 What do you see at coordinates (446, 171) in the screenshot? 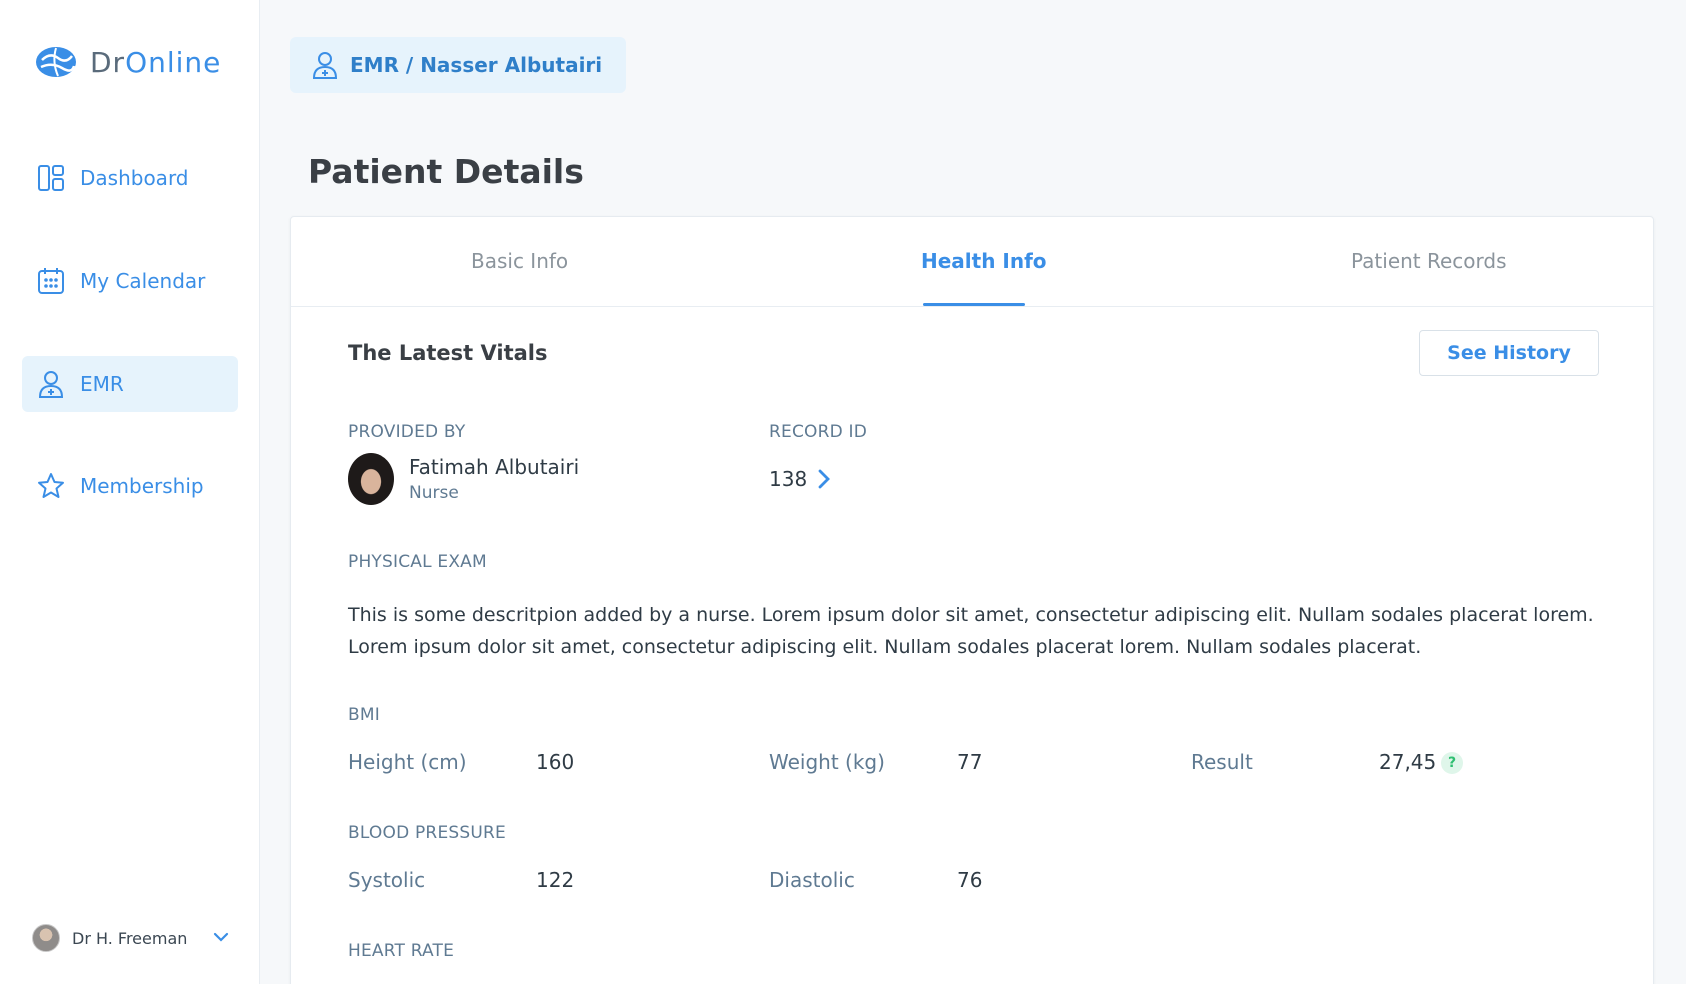
I see `page-title: Patient Details` at bounding box center [446, 171].